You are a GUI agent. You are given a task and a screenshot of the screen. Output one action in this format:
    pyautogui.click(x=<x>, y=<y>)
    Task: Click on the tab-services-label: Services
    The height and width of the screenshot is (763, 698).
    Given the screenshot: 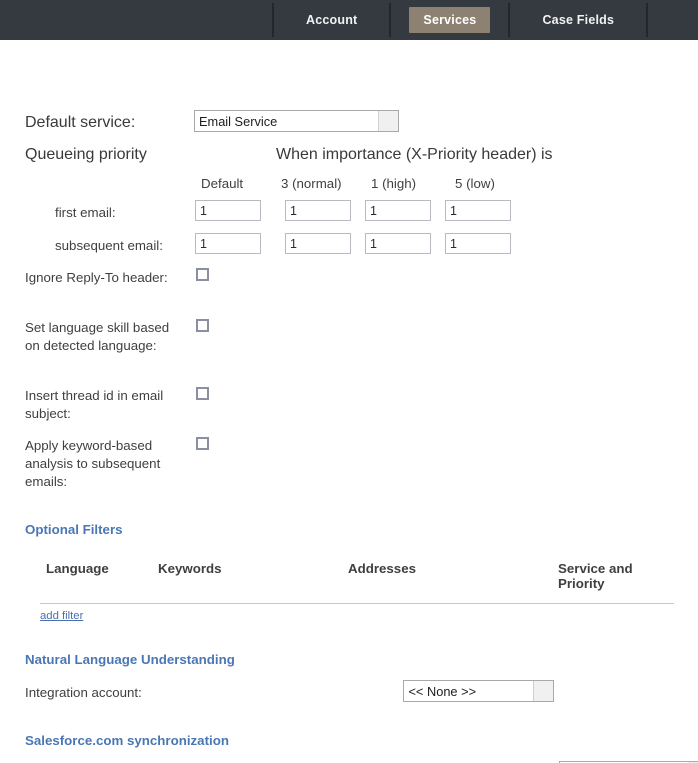 What is the action you would take?
    pyautogui.click(x=450, y=20)
    